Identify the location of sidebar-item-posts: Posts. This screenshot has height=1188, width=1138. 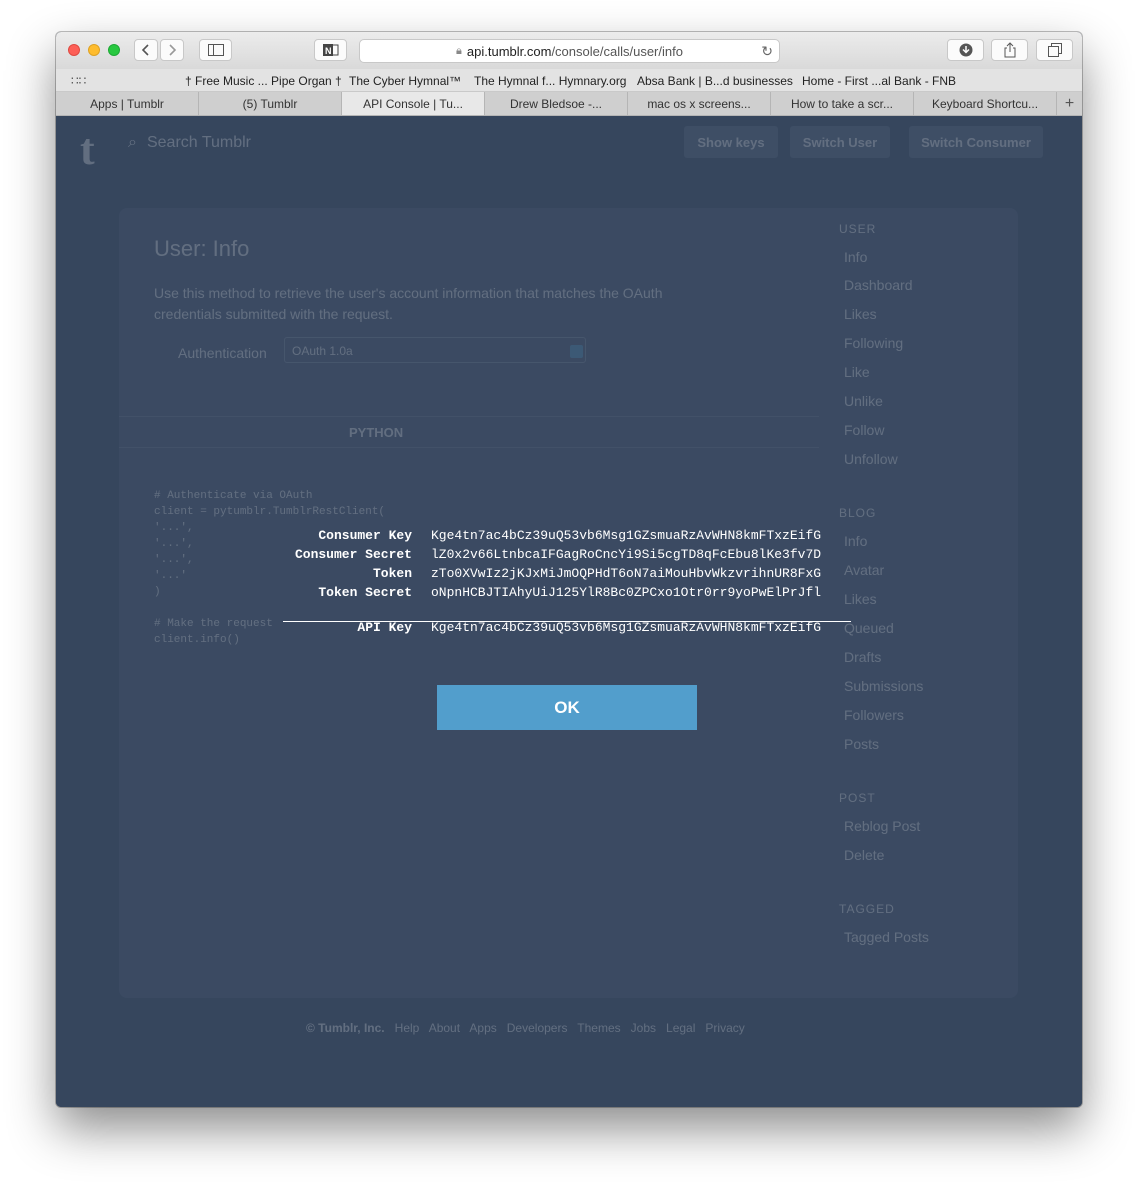
(861, 744).